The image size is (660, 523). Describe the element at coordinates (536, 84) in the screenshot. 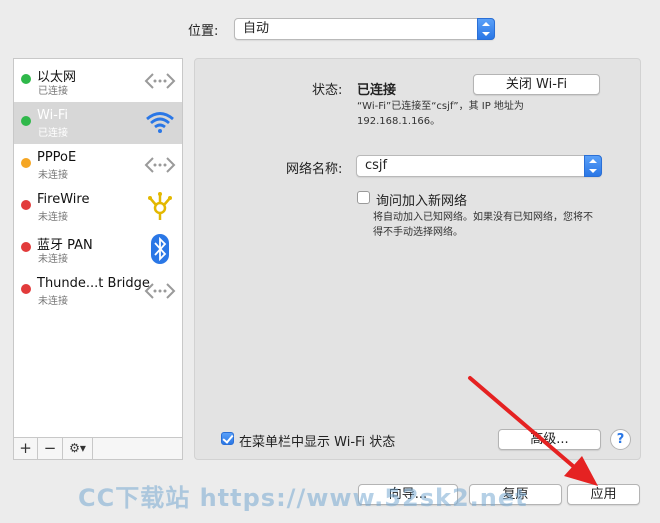

I see `turn-off-wifi-button: 关闭 Wi-Fi` at that location.